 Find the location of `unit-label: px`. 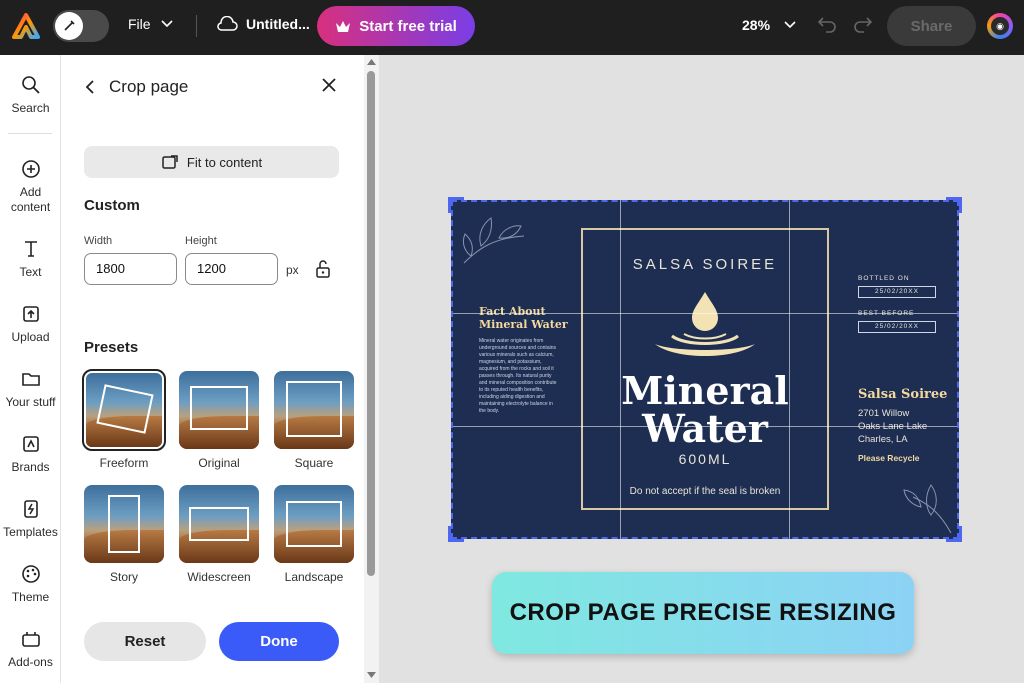

unit-label: px is located at coordinates (292, 270).